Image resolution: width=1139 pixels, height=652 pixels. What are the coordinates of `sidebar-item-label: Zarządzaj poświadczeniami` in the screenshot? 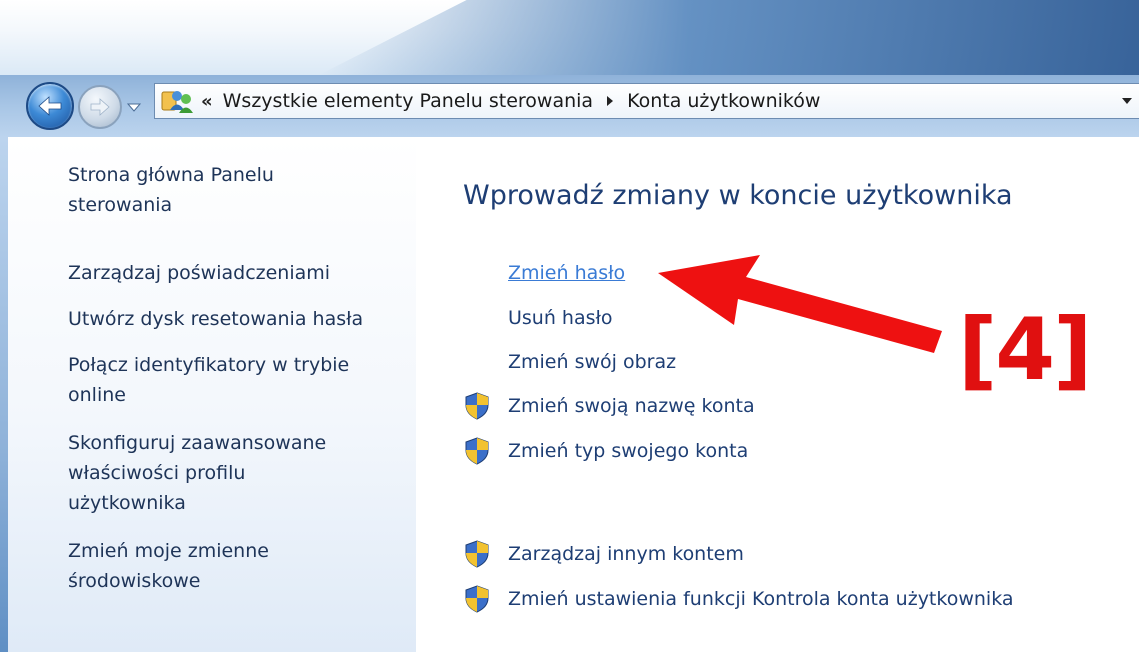 It's located at (199, 273).